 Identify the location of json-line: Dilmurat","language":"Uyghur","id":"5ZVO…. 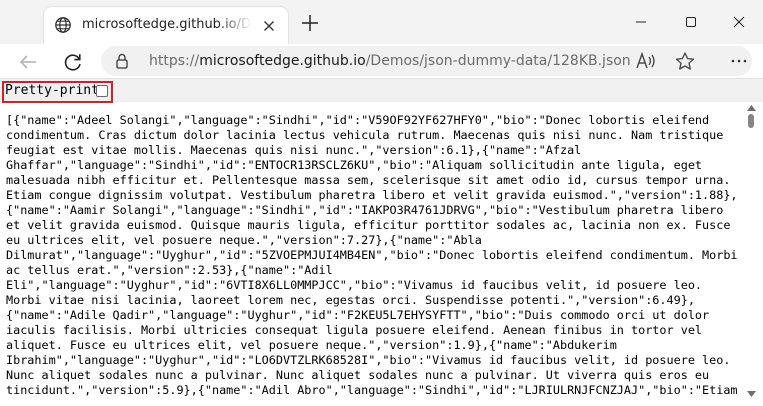
(372, 255).